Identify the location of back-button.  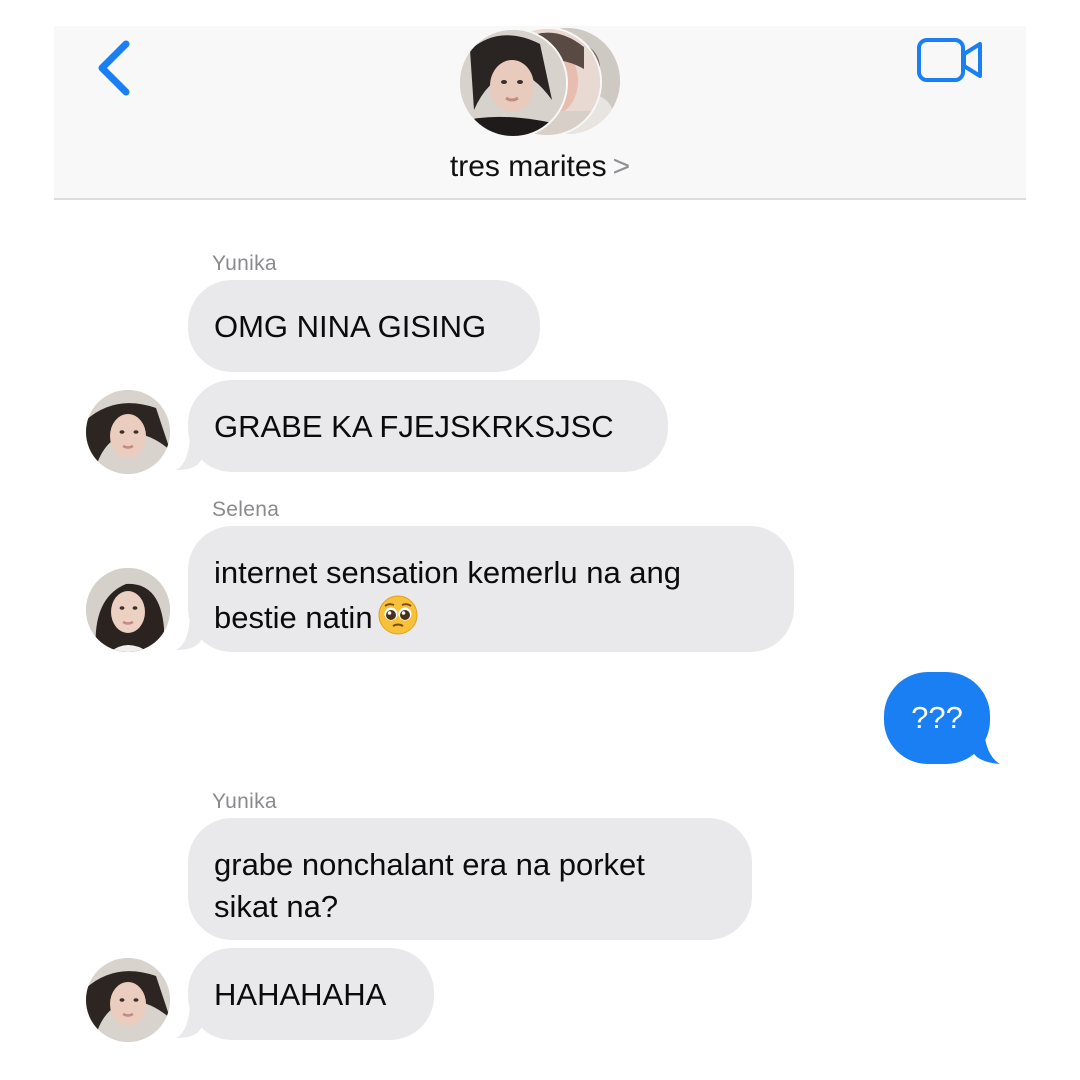
(116, 68).